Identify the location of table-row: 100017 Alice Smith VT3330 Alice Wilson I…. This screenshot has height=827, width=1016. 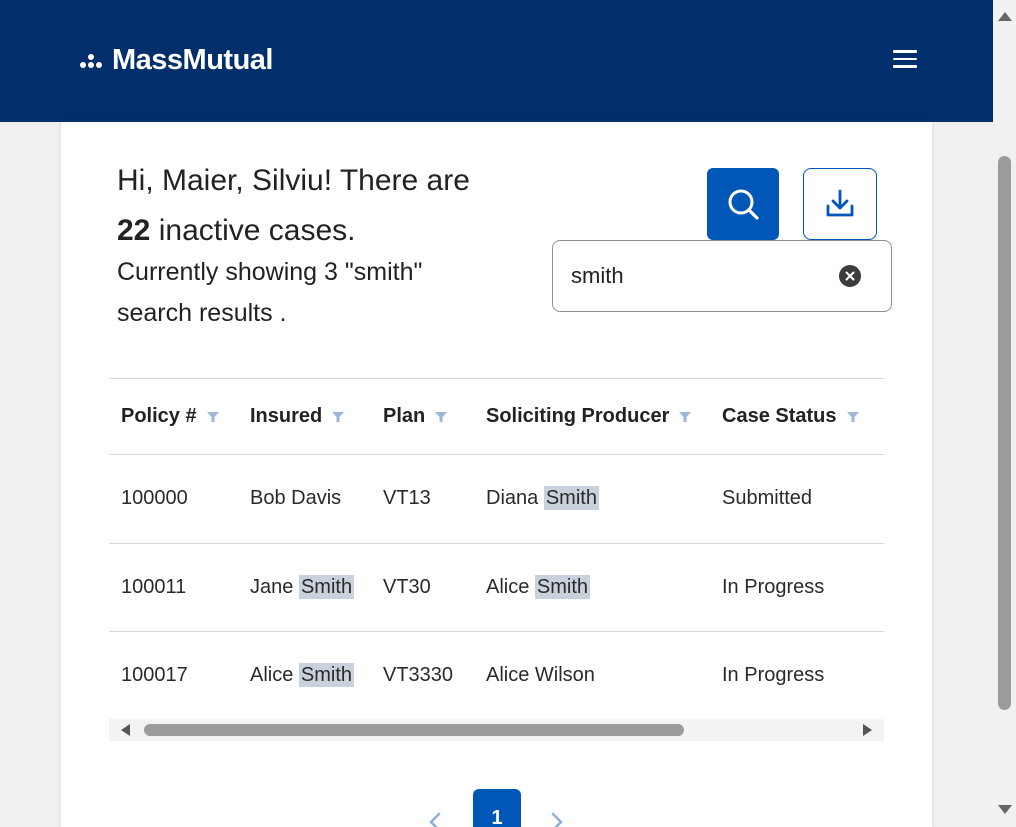
(496, 676).